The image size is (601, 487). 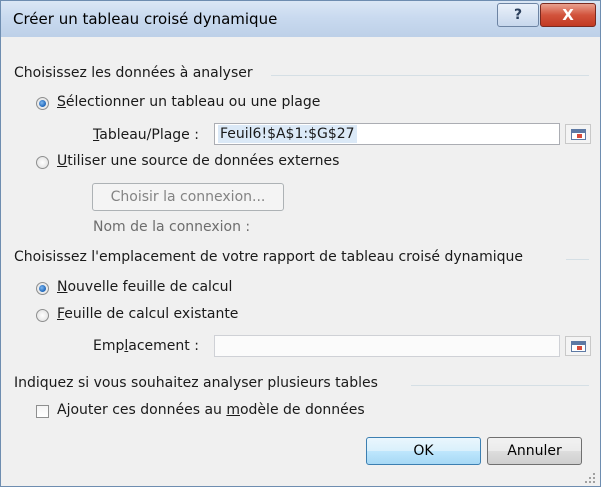 What do you see at coordinates (42, 103) in the screenshot?
I see `radio-select-table` at bounding box center [42, 103].